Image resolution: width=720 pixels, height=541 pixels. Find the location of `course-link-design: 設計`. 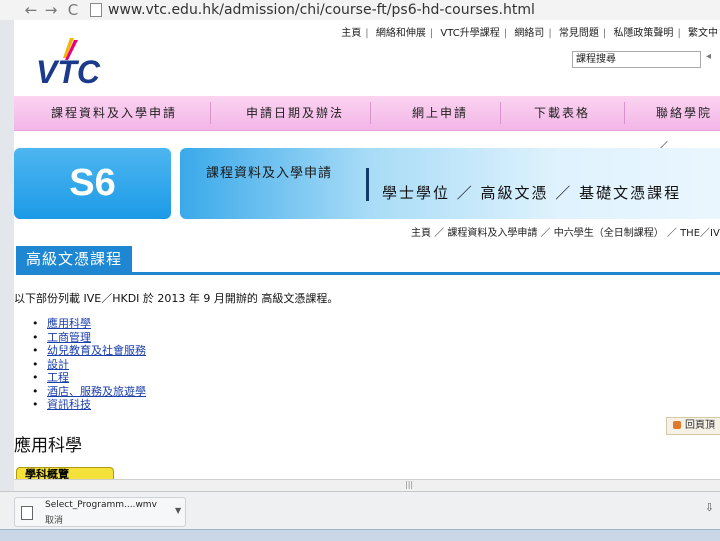

course-link-design: 設計 is located at coordinates (89, 365).